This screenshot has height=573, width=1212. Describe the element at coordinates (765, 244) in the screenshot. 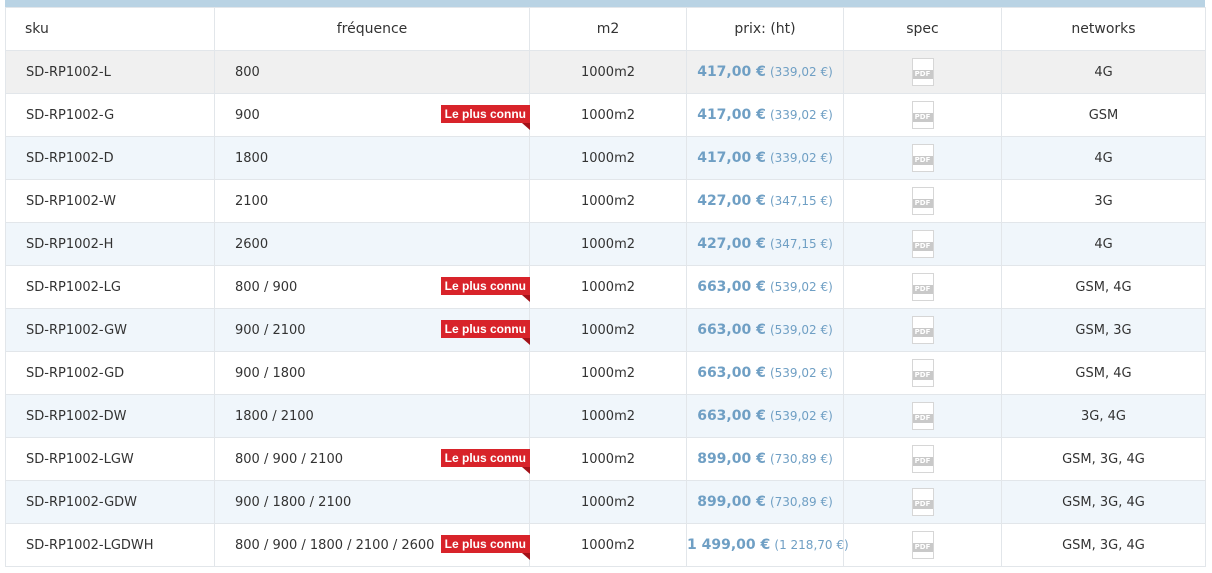

I see `price-cell: 427,00 € (347,15 €)` at that location.